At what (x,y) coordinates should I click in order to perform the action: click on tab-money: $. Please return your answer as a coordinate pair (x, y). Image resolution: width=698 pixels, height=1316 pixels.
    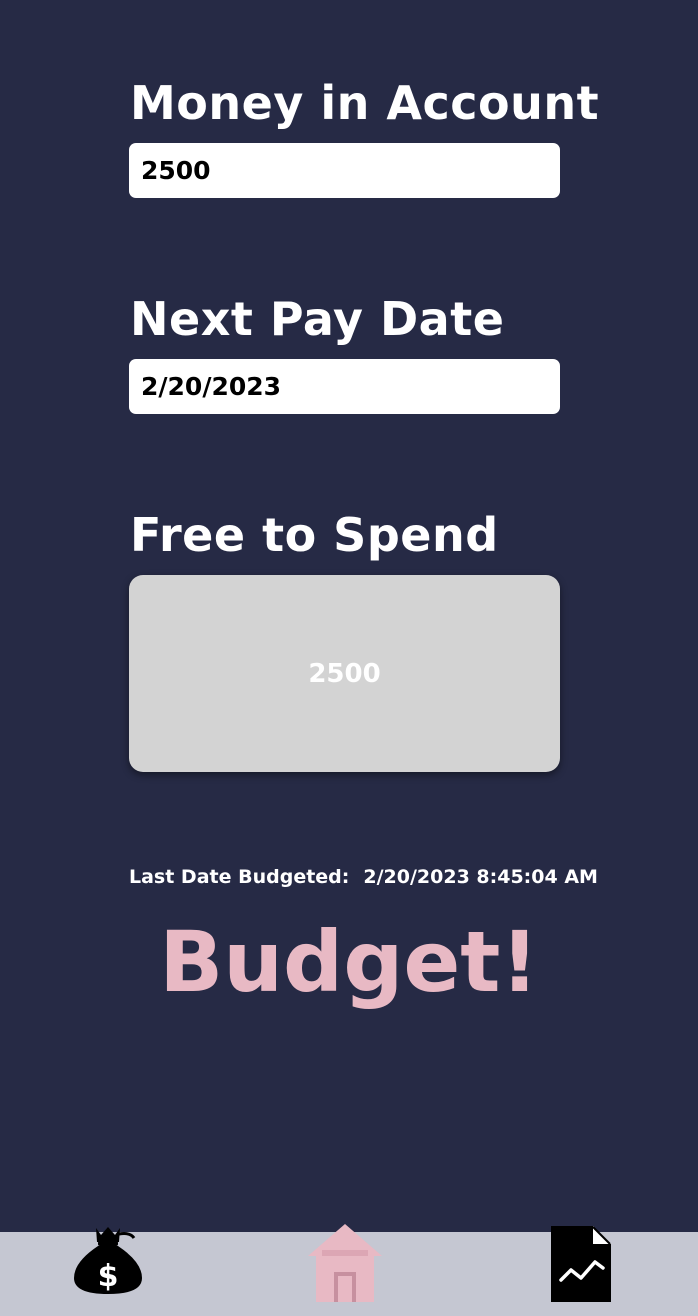
    Looking at the image, I should click on (108, 1260).